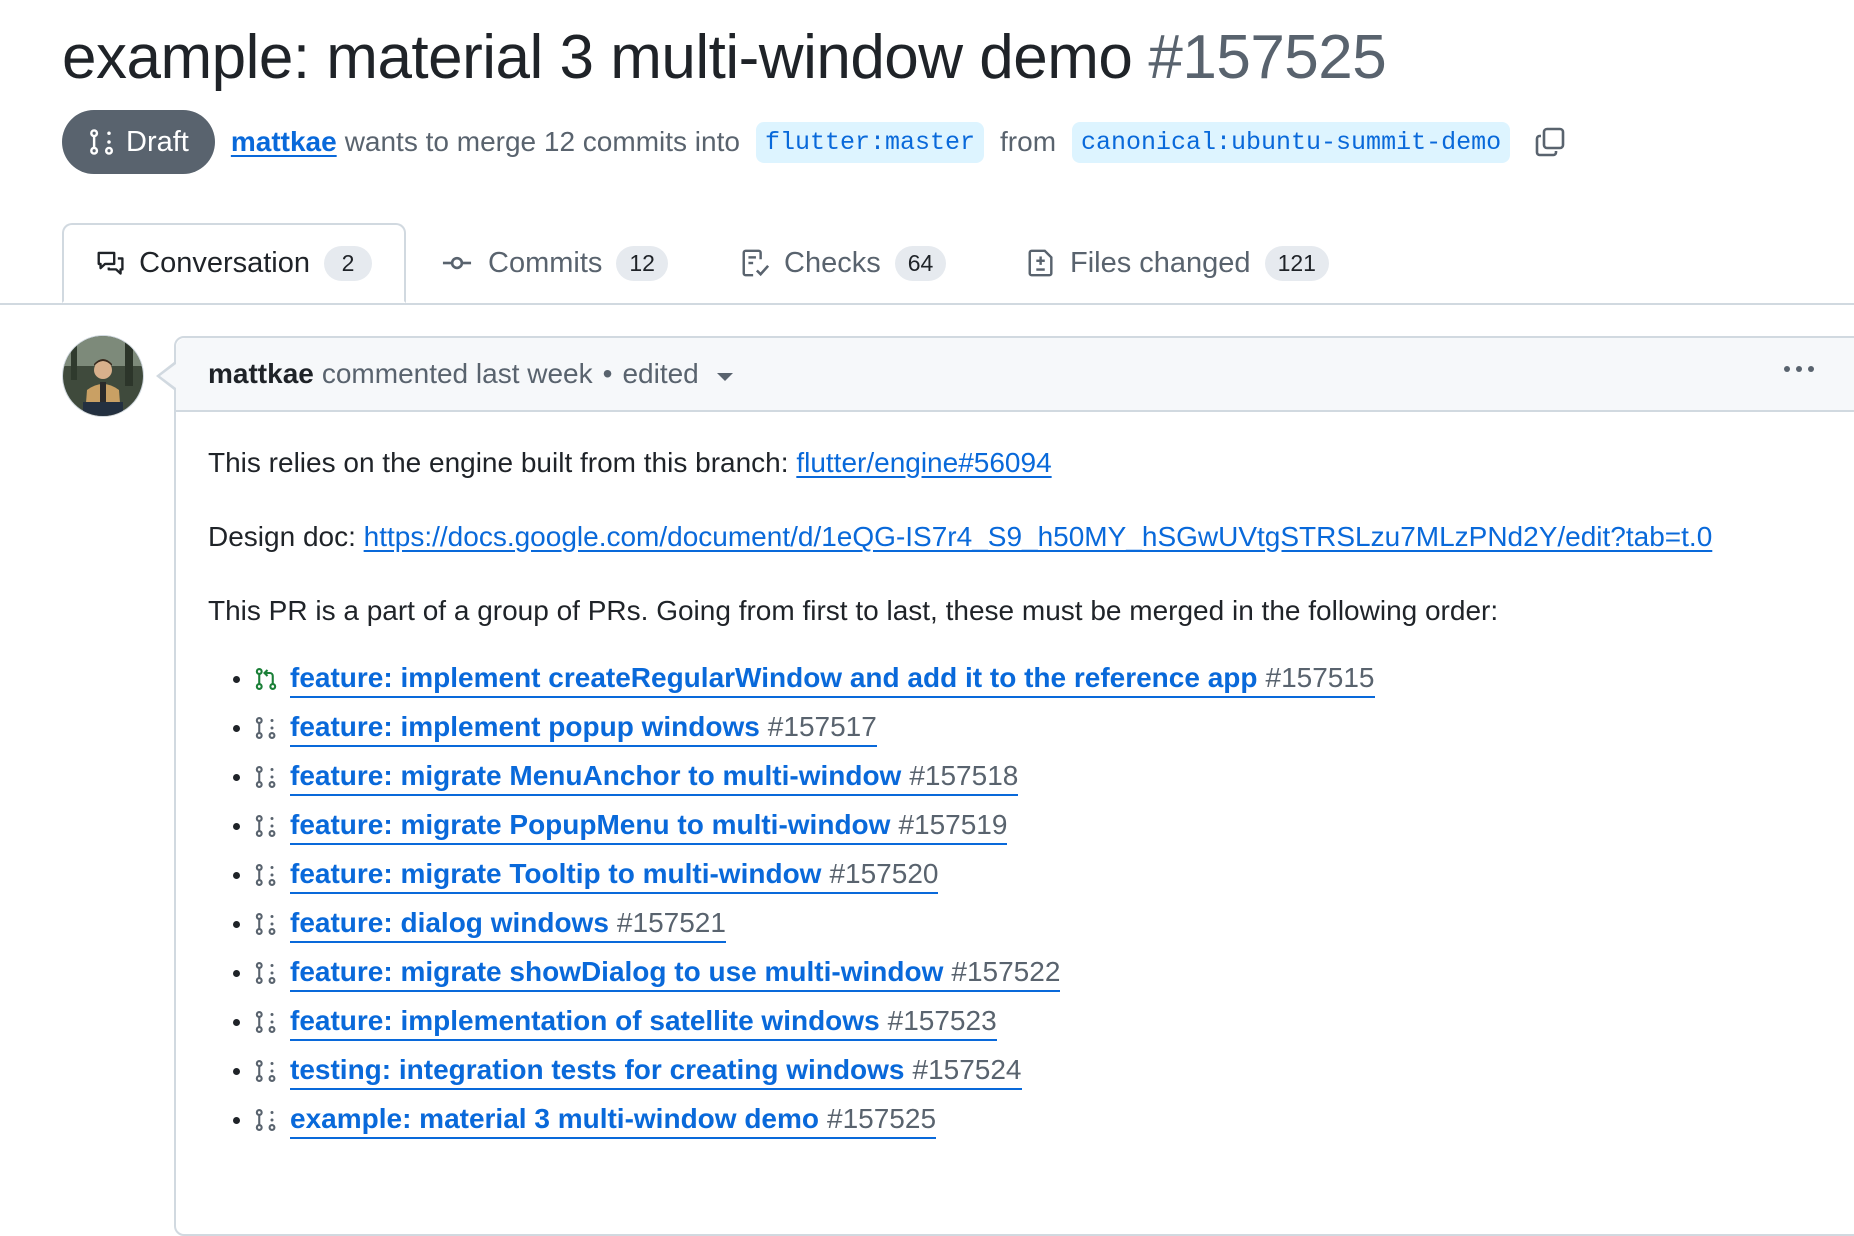  What do you see at coordinates (756, 263) in the screenshot?
I see `checklist-icon` at bounding box center [756, 263].